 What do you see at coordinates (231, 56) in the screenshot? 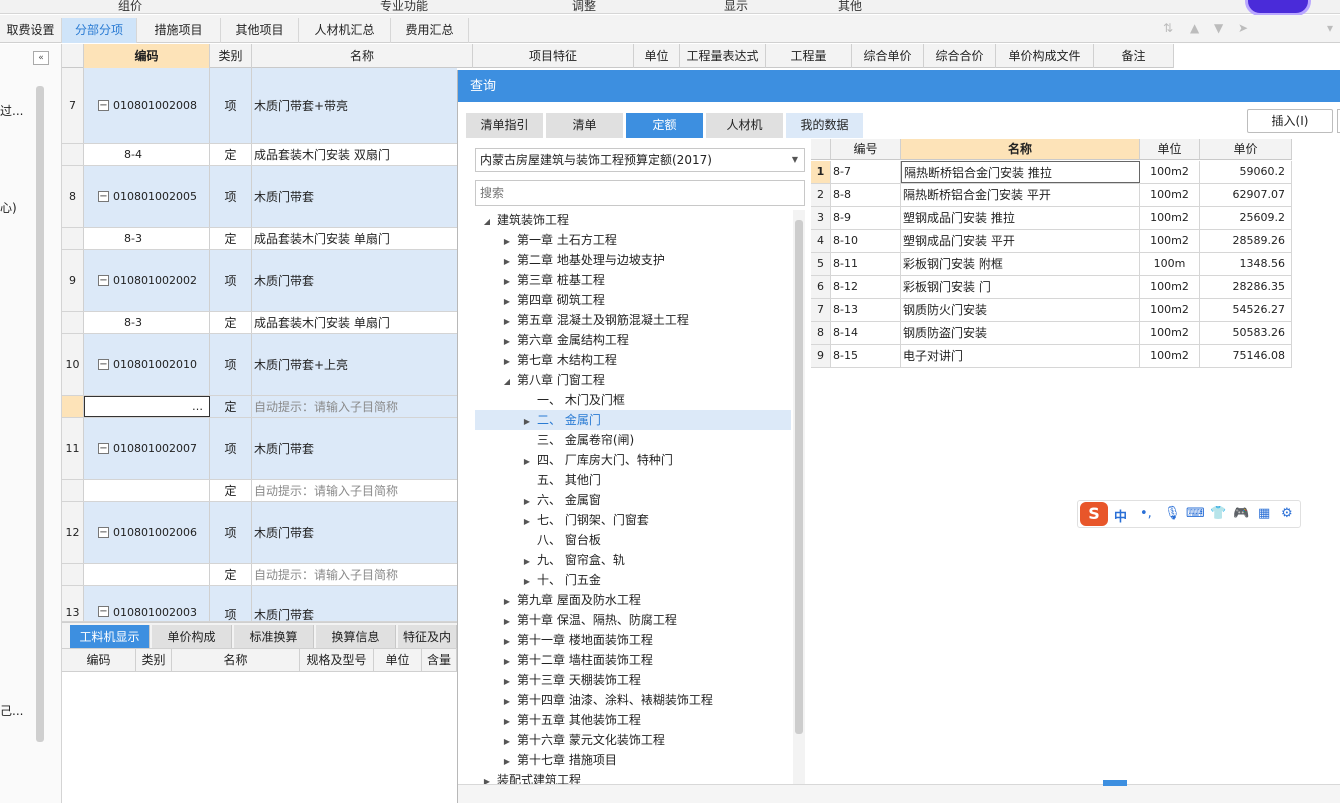
I see `col-type: 类别` at bounding box center [231, 56].